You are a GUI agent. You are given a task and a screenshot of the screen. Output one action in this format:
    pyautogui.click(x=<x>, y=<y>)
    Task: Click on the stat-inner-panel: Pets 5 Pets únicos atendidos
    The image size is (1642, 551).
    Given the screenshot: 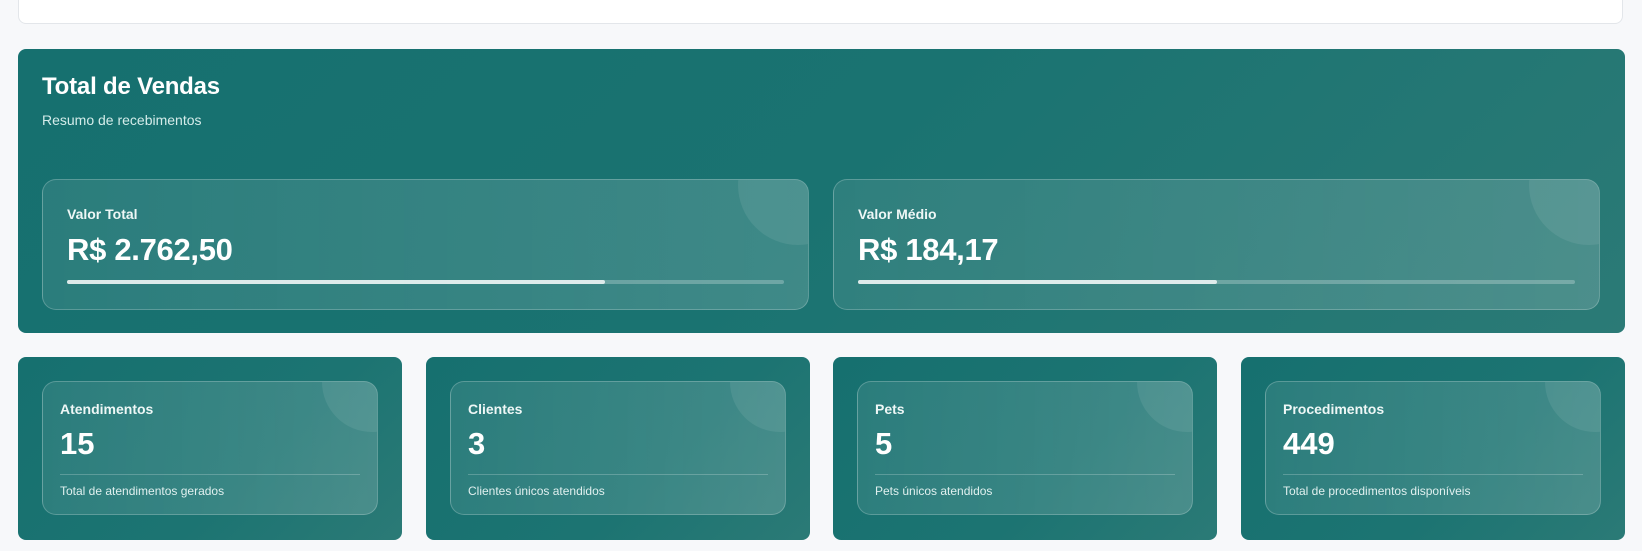 What is the action you would take?
    pyautogui.click(x=1025, y=448)
    